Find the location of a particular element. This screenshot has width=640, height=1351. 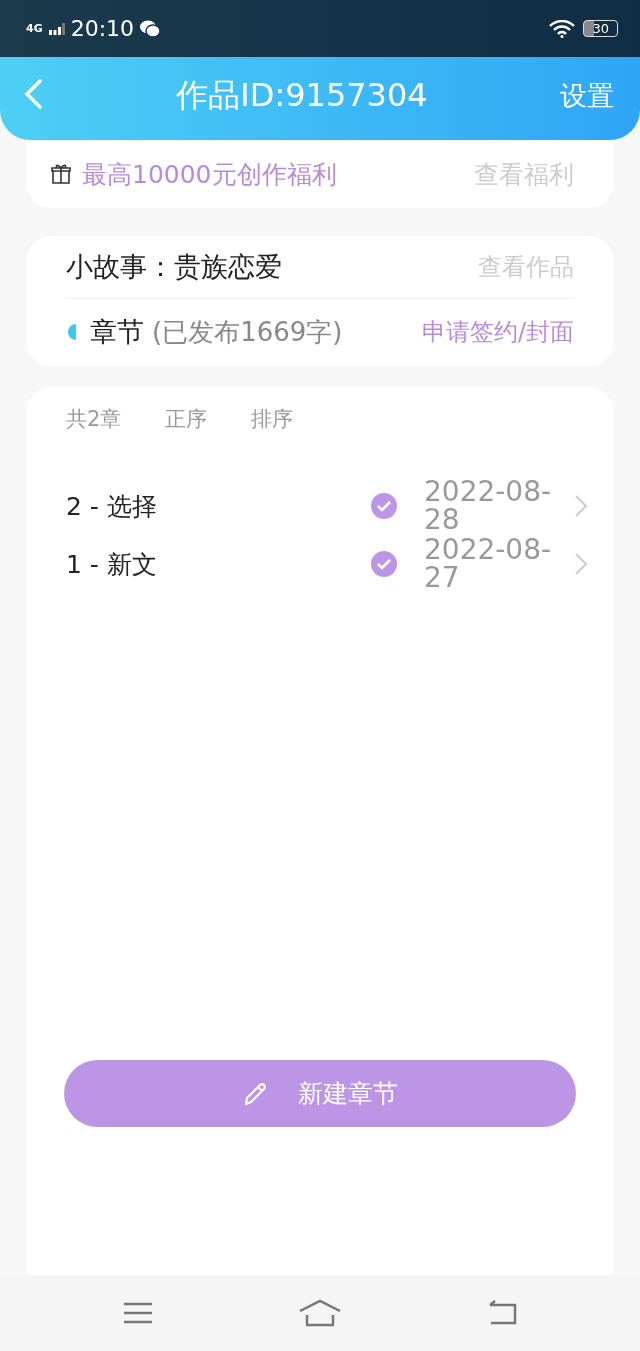

gift-icon is located at coordinates (61, 174).